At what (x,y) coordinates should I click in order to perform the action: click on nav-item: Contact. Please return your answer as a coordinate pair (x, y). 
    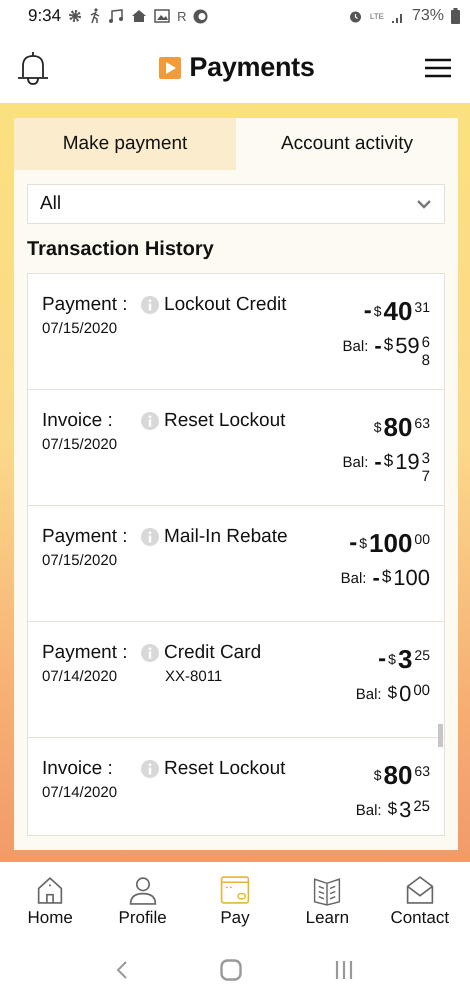
    Looking at the image, I should click on (419, 901).